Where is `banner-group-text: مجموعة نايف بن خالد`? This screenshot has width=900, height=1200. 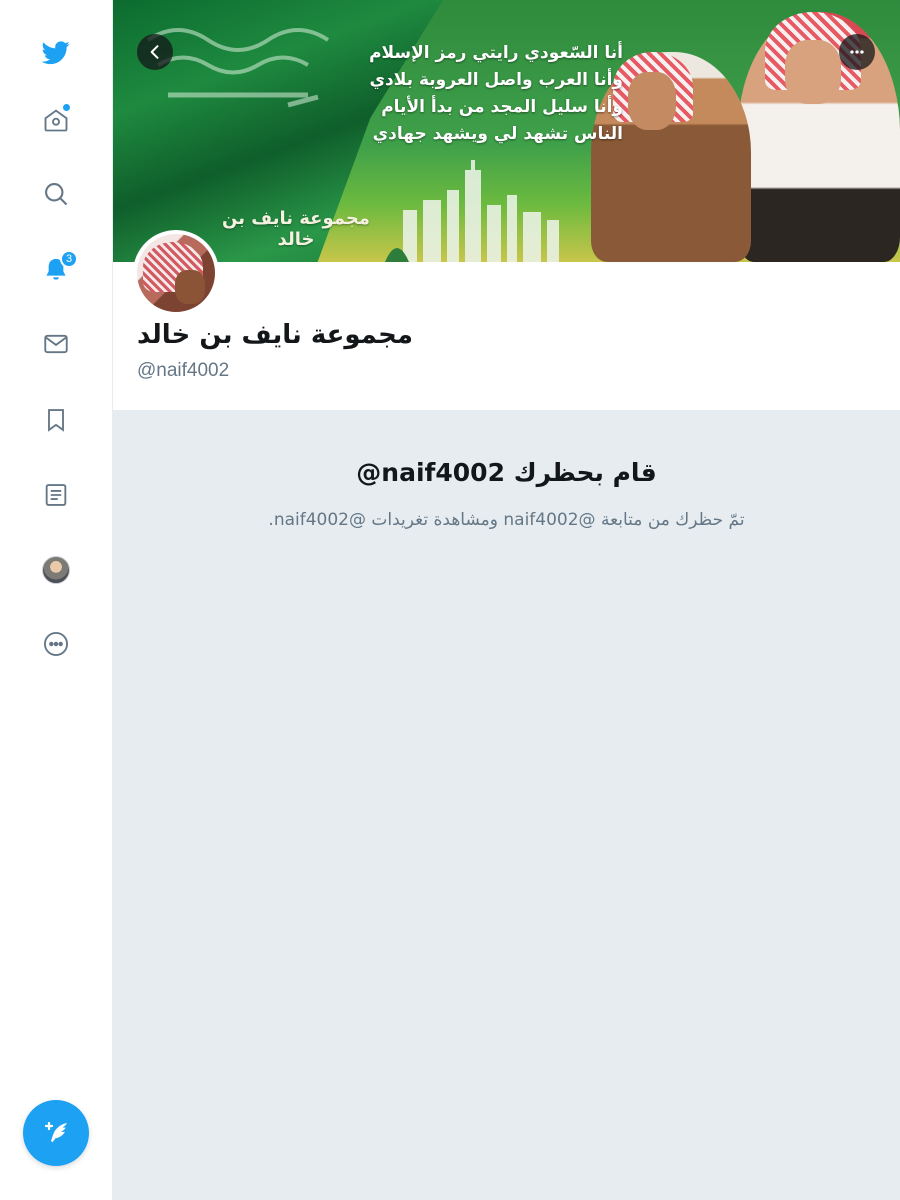 banner-group-text: مجموعة نايف بن خالد is located at coordinates (296, 229).